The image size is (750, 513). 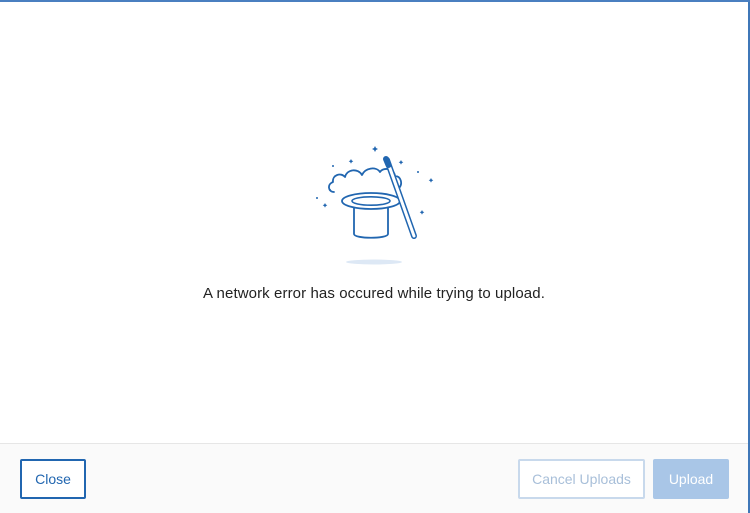 I want to click on dialog-footer: Close Cancel Uploads Upload, so click(x=374, y=478).